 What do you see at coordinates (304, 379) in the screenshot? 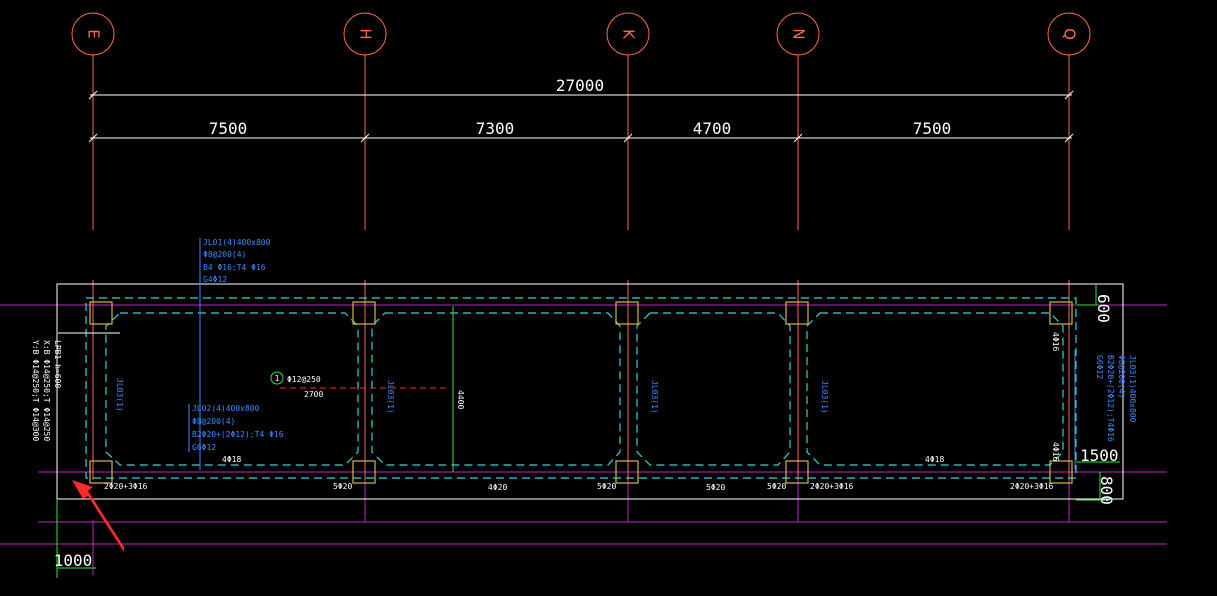
I see `rebar-label: Φ12@250` at bounding box center [304, 379].